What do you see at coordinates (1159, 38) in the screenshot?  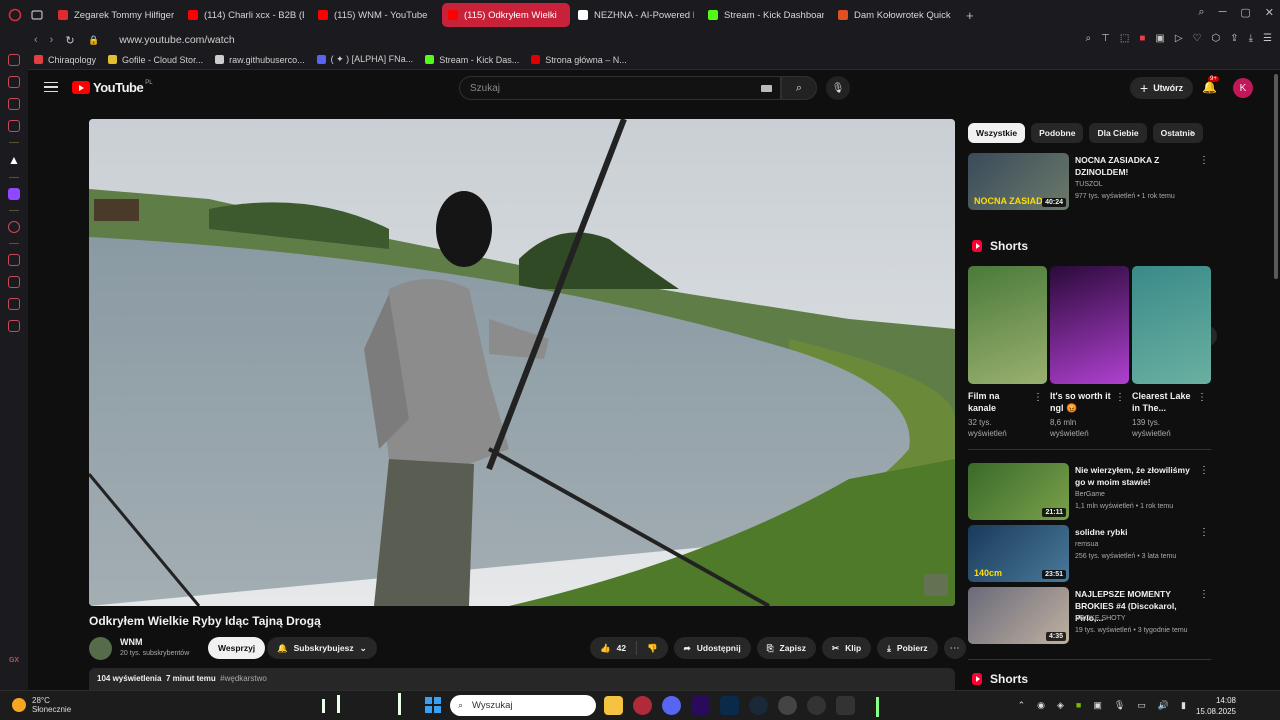 I see `wallet-icon: ▣` at bounding box center [1159, 38].